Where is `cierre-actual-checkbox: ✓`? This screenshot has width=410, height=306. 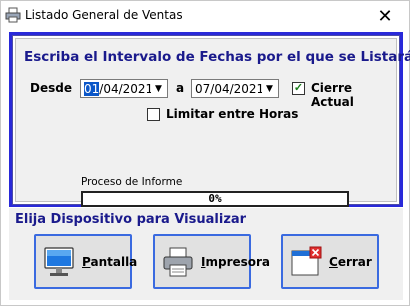 cierre-actual-checkbox: ✓ is located at coordinates (298, 88).